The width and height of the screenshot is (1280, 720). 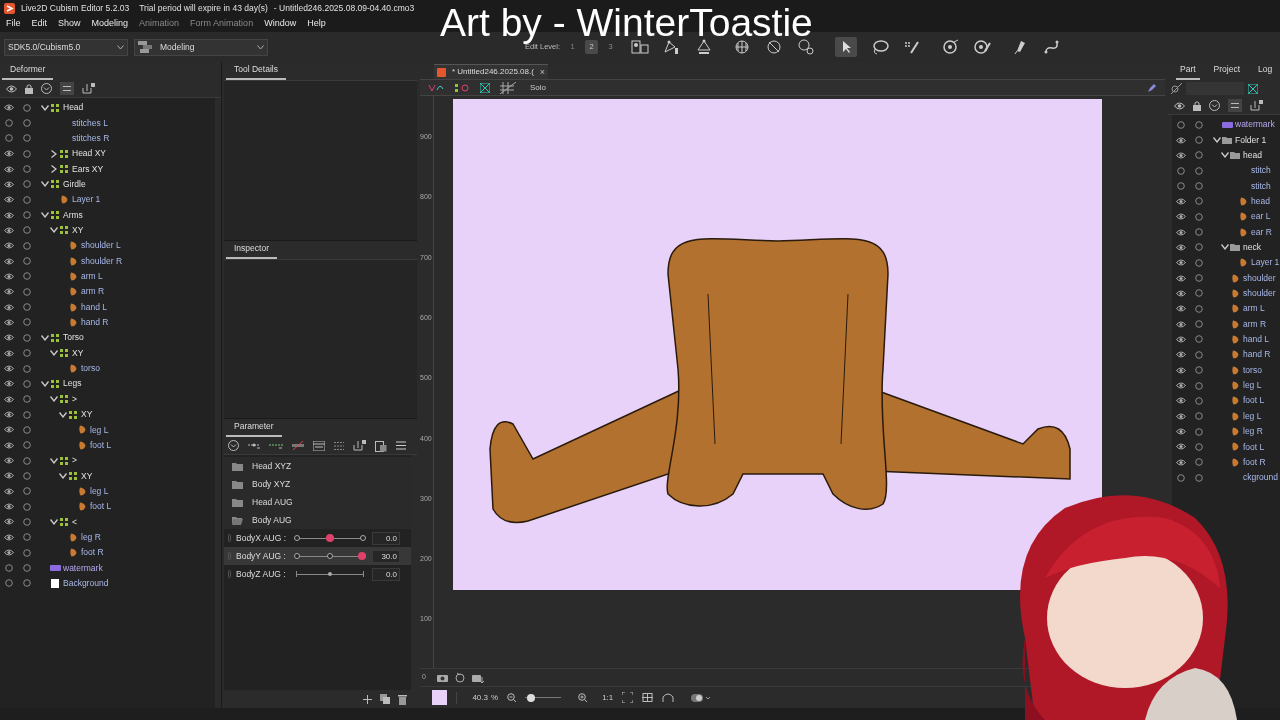 What do you see at coordinates (73, 338) in the screenshot?
I see `tree-item-label: Torso` at bounding box center [73, 338].